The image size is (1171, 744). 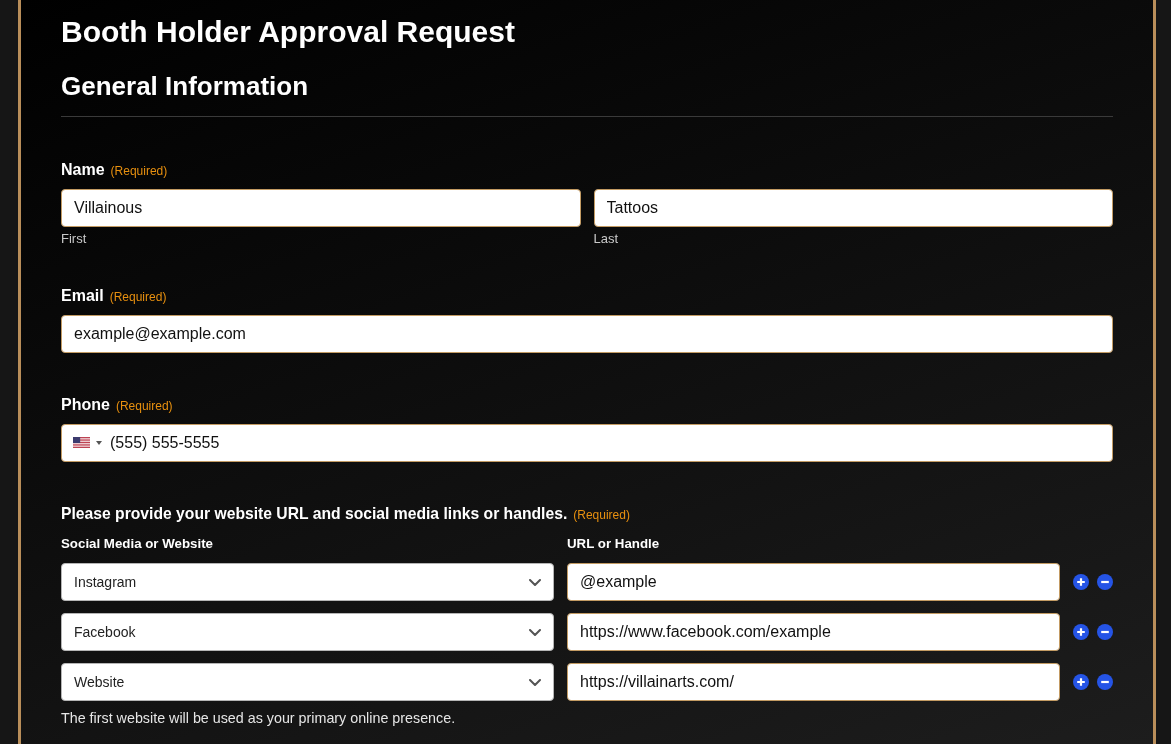 I want to click on email-input: example@example.com, so click(x=587, y=334).